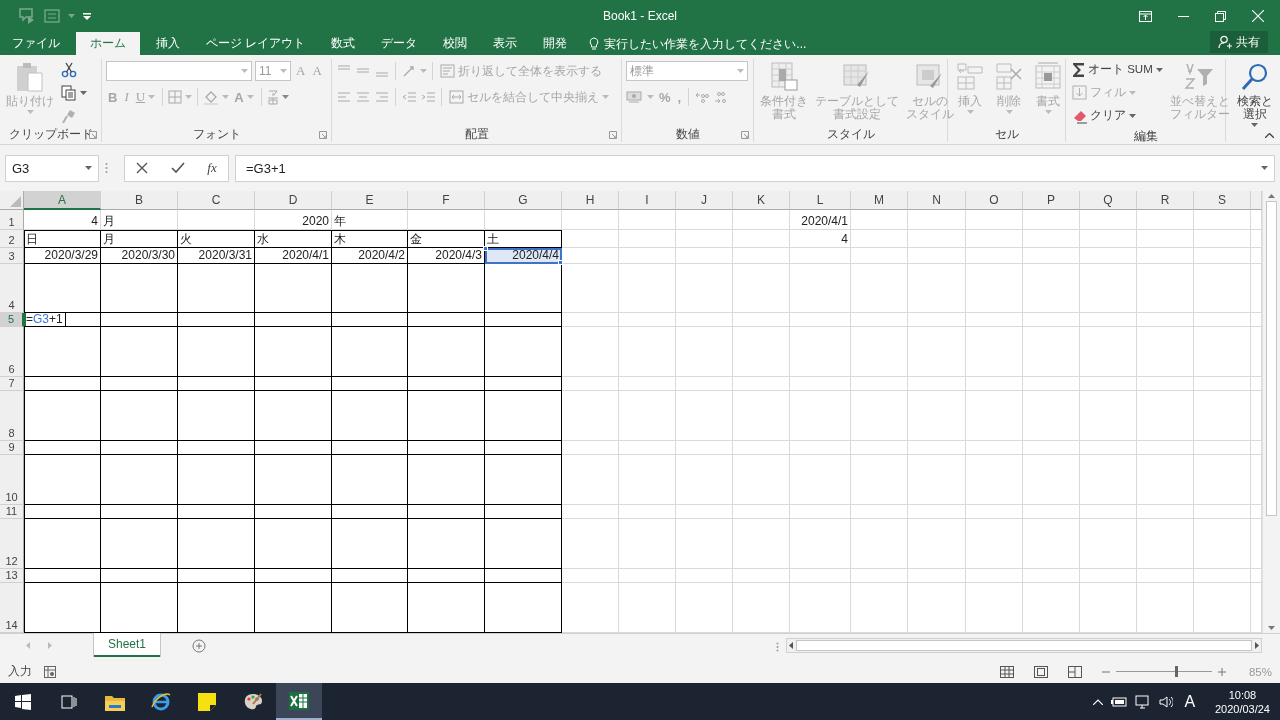 The height and width of the screenshot is (720, 1280). What do you see at coordinates (370, 200) in the screenshot?
I see `column-header: E` at bounding box center [370, 200].